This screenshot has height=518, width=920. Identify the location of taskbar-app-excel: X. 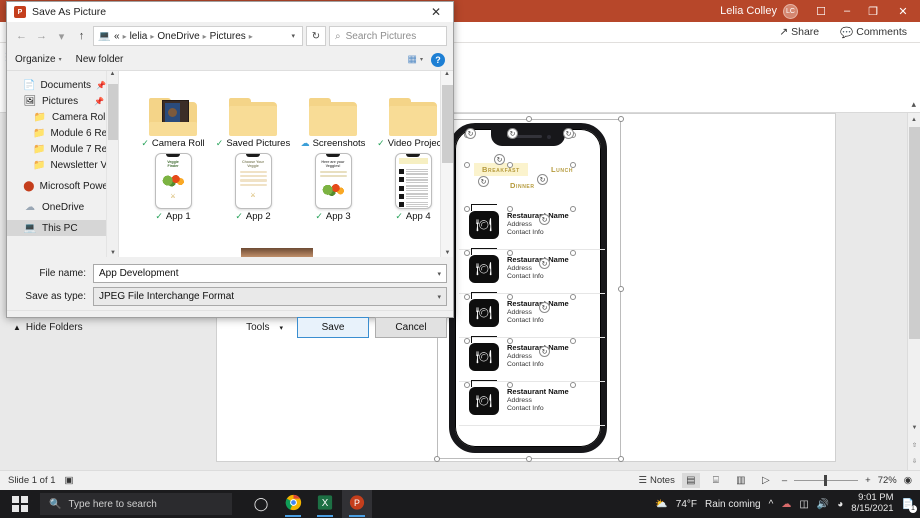
(325, 504).